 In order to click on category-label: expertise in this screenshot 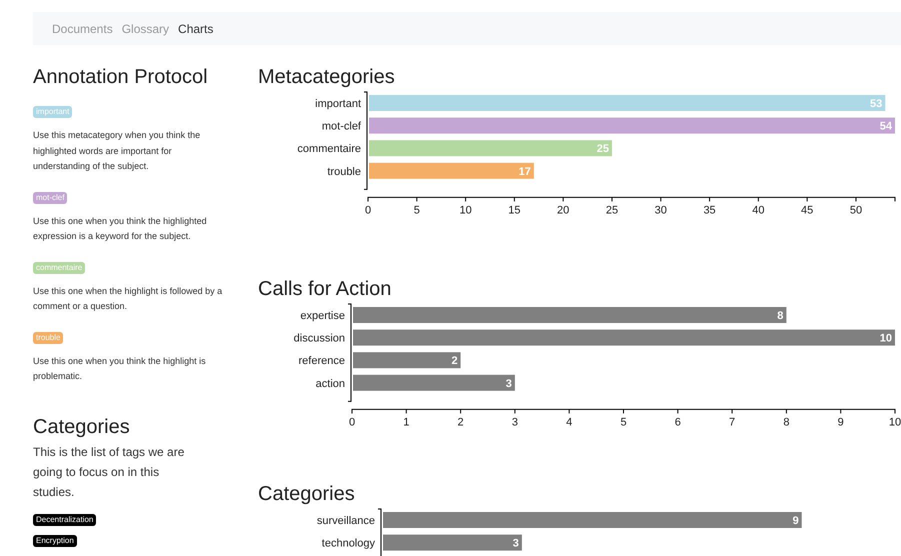, I will do `click(322, 316)`.